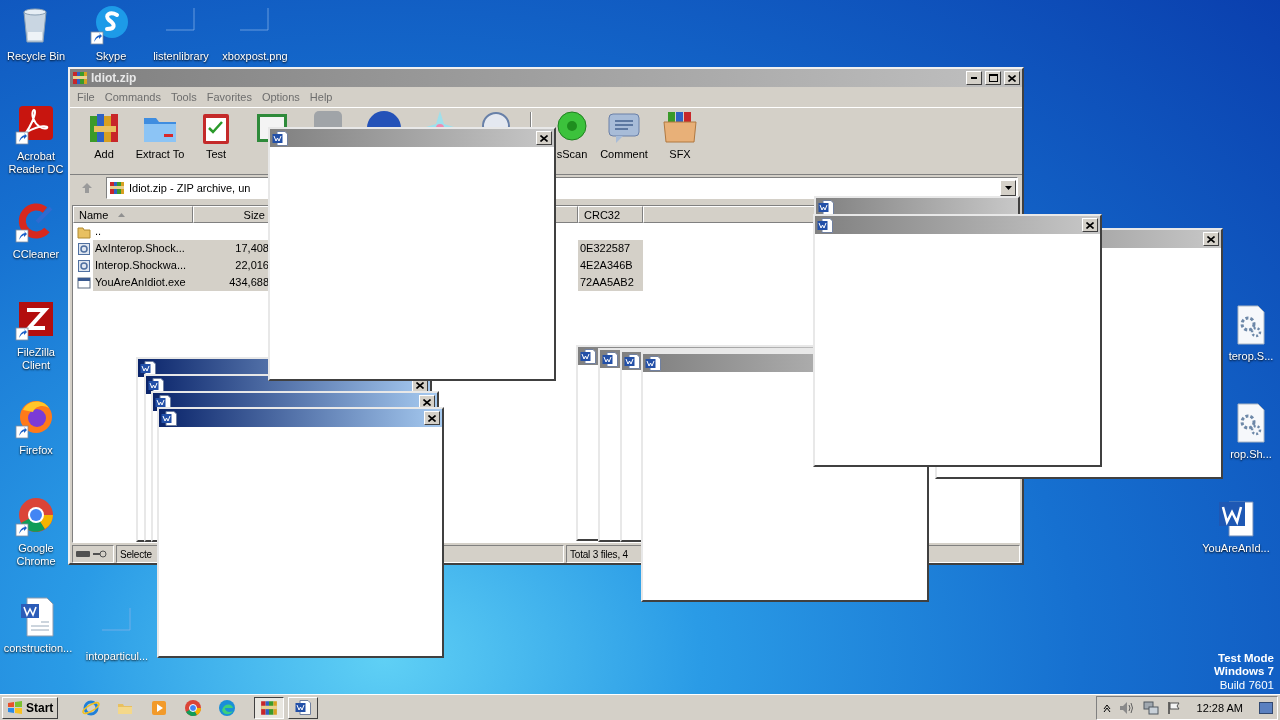 The width and height of the screenshot is (1280, 720). Describe the element at coordinates (280, 97) in the screenshot. I see `menu-item: Options` at that location.